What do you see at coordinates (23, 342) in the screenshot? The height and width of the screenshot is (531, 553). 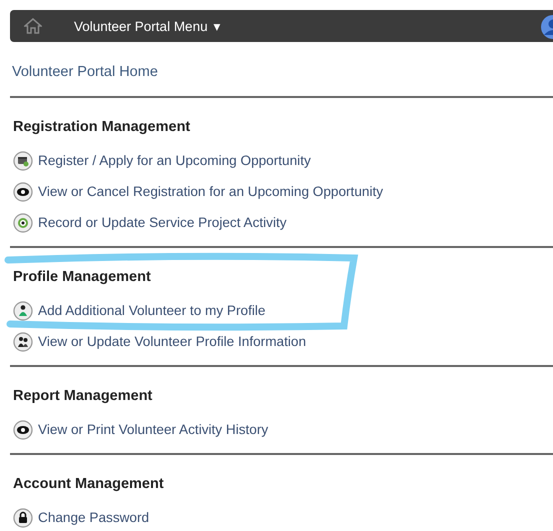 I see `people-icon` at bounding box center [23, 342].